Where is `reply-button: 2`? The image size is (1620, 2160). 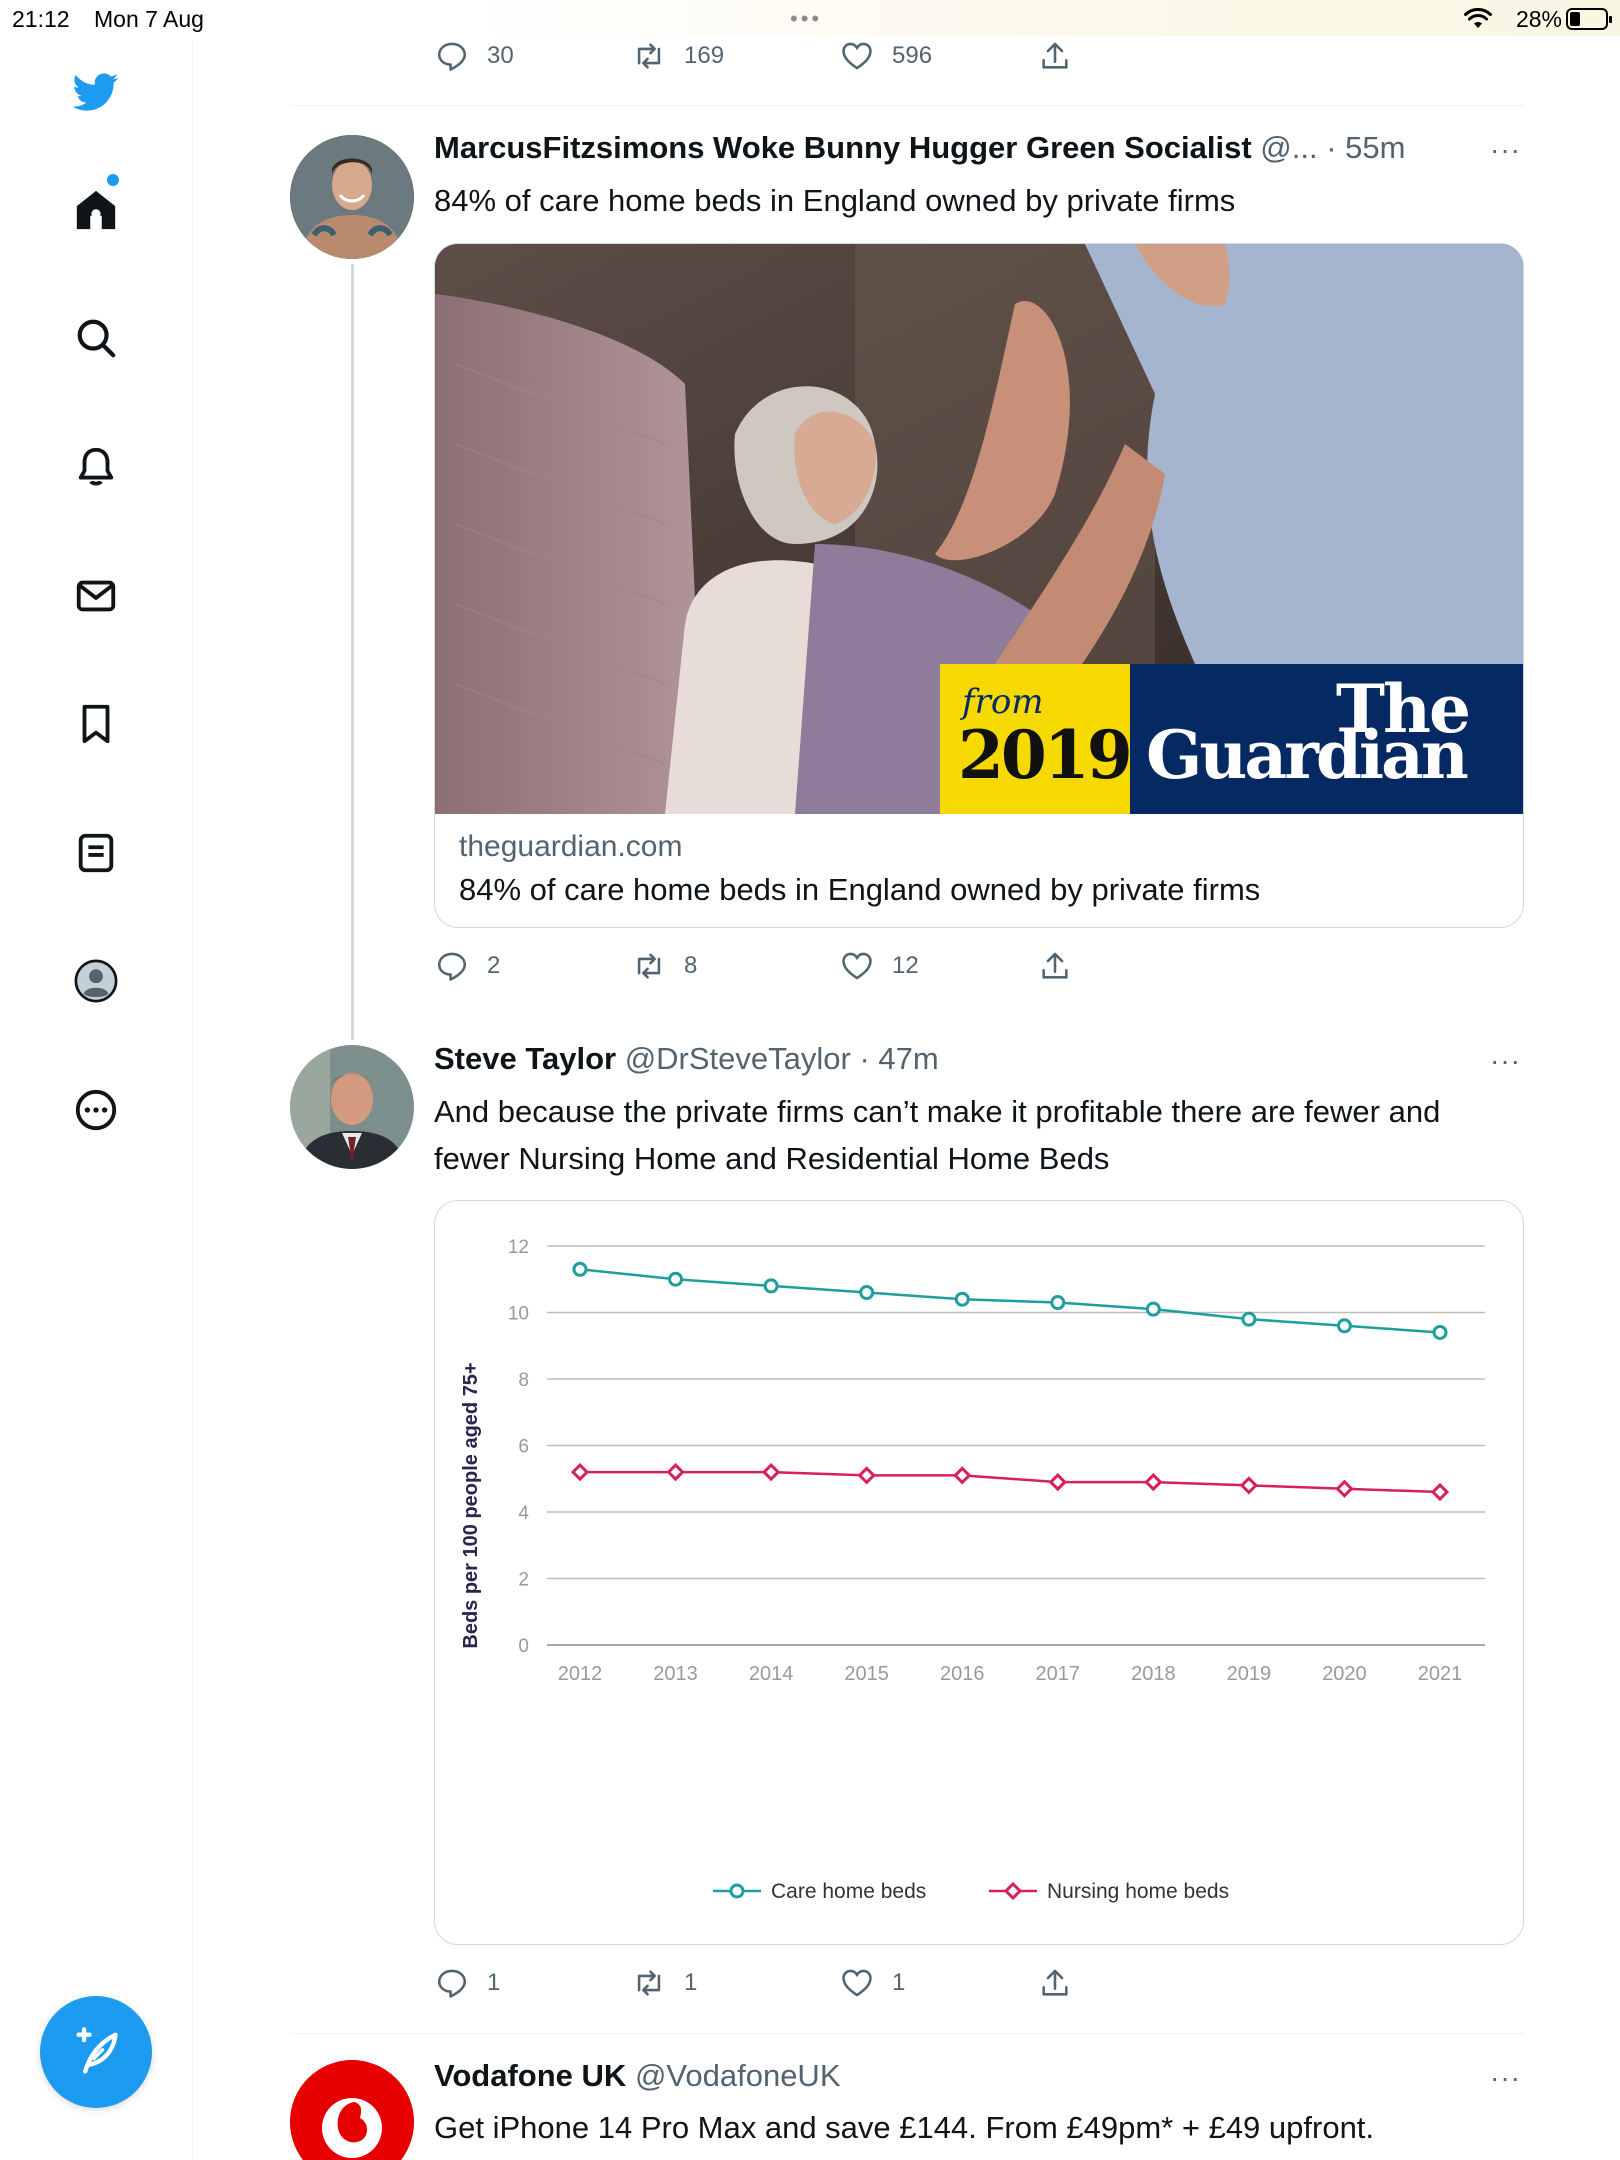
reply-button: 2 is located at coordinates (467, 966).